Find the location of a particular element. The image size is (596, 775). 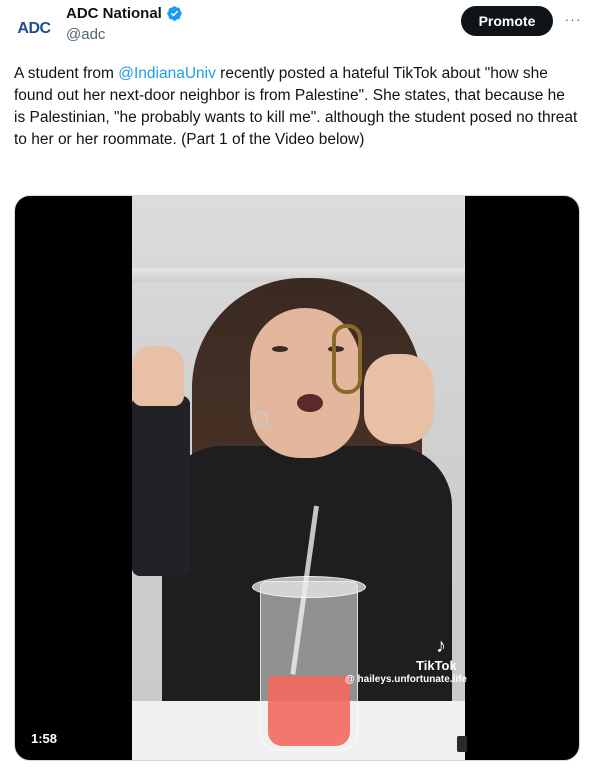

video-eyelash-curler is located at coordinates (347, 359).